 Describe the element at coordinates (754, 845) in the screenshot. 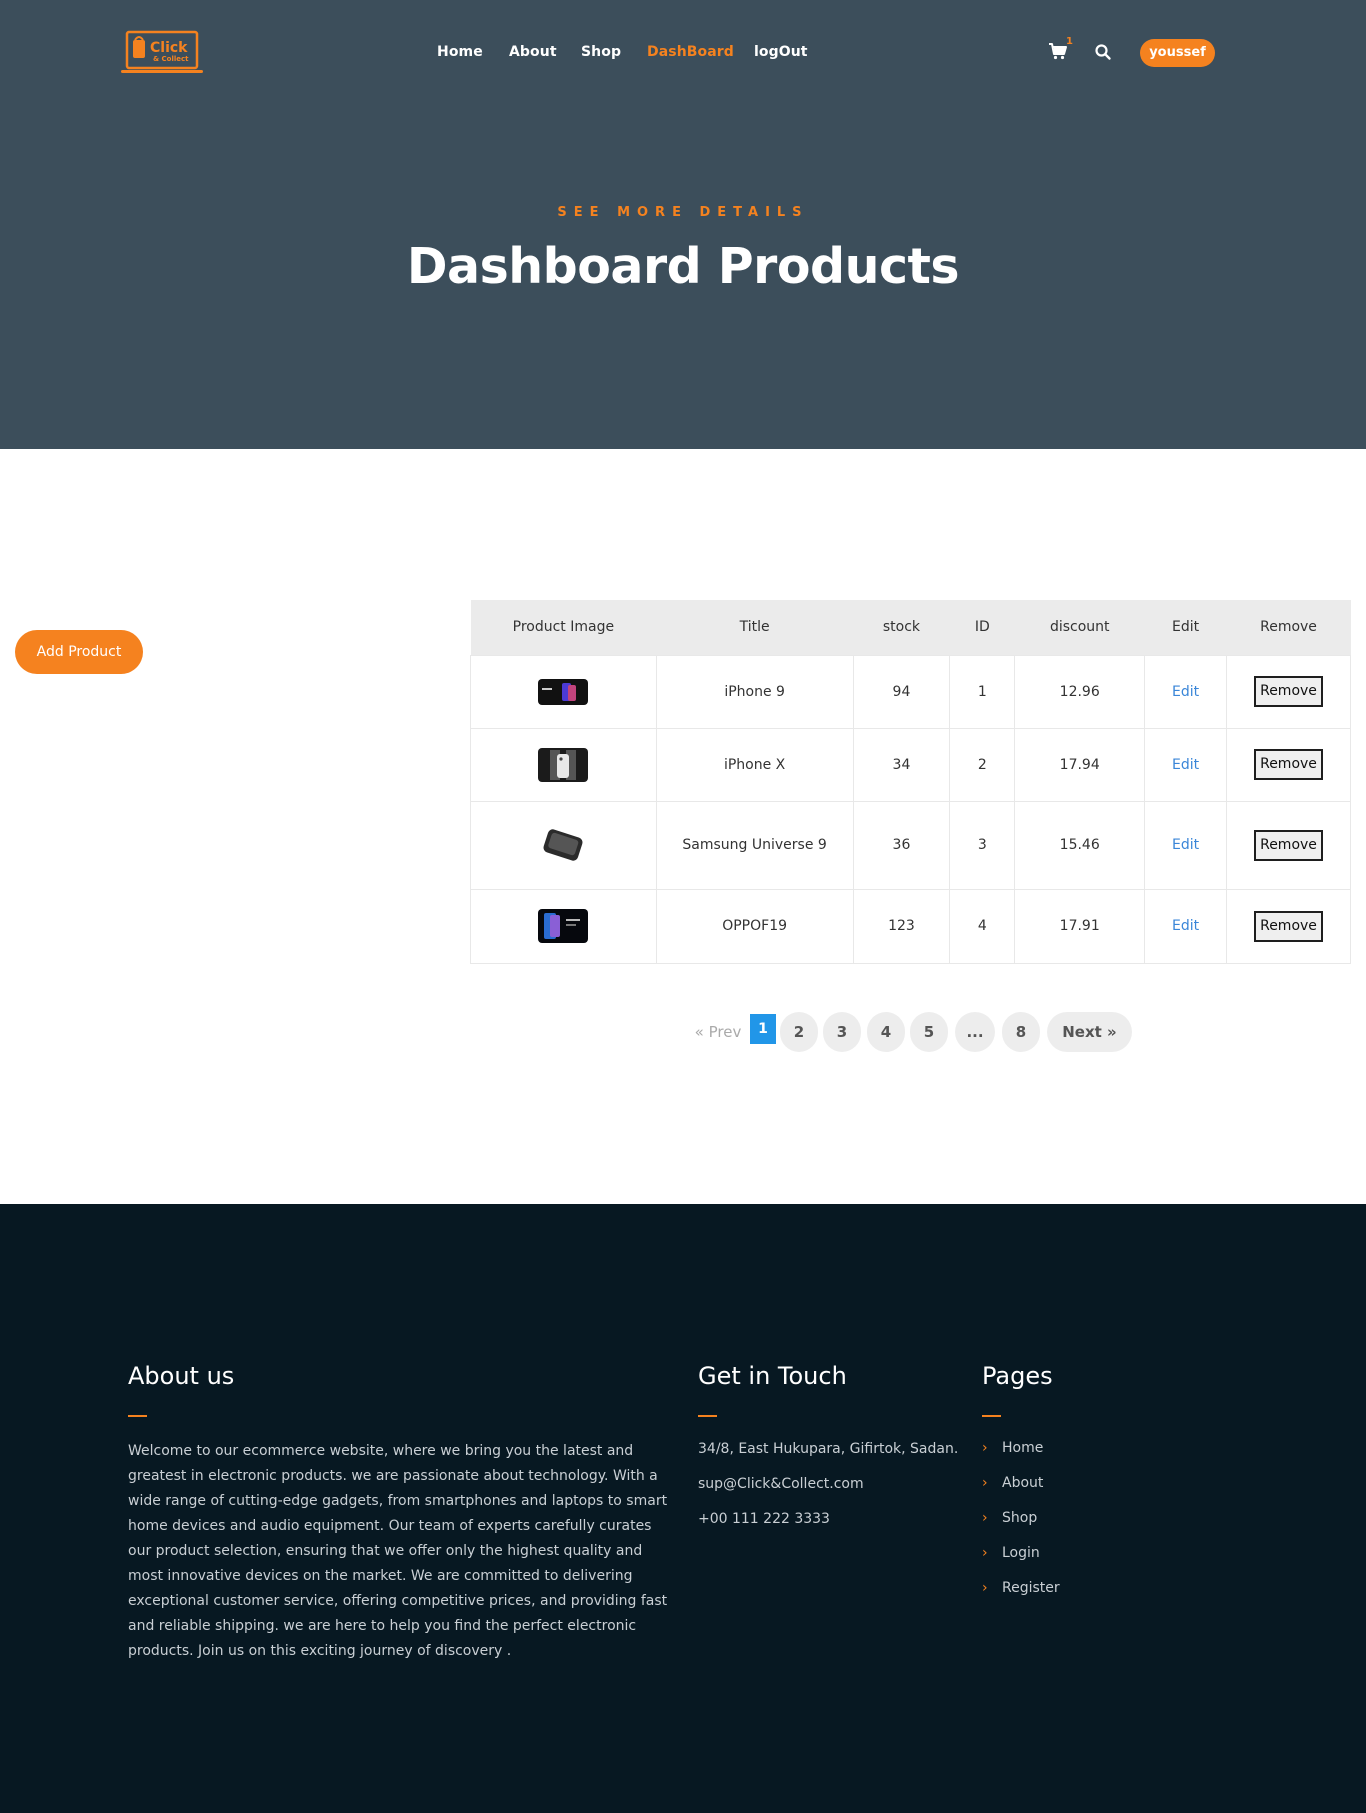

I see `product-title: Samsung Universe 9` at that location.